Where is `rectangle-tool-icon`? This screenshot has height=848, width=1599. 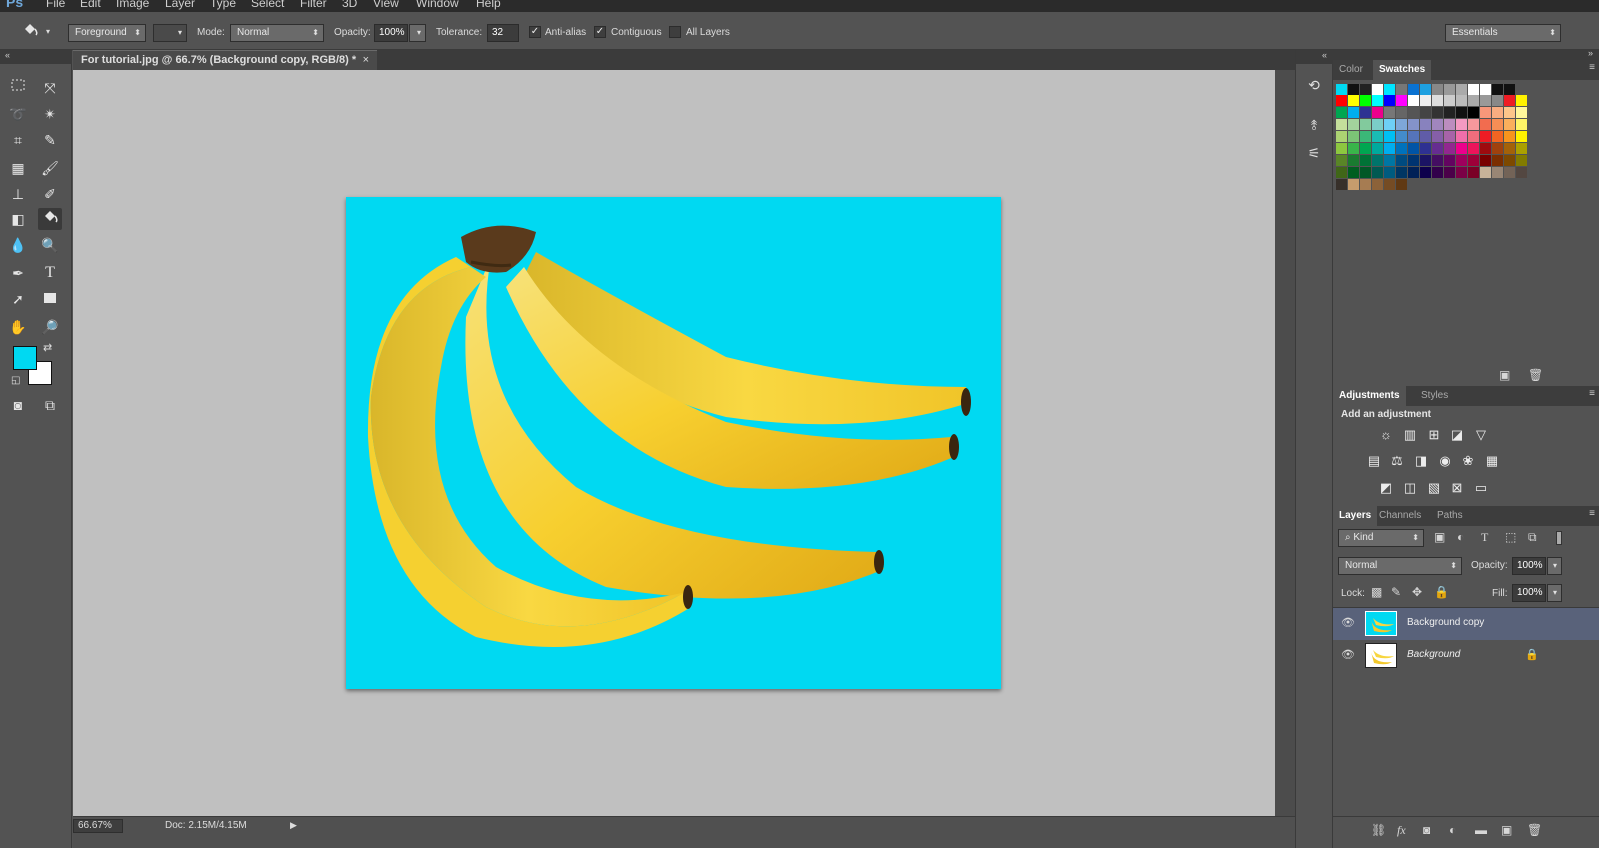 rectangle-tool-icon is located at coordinates (50, 299).